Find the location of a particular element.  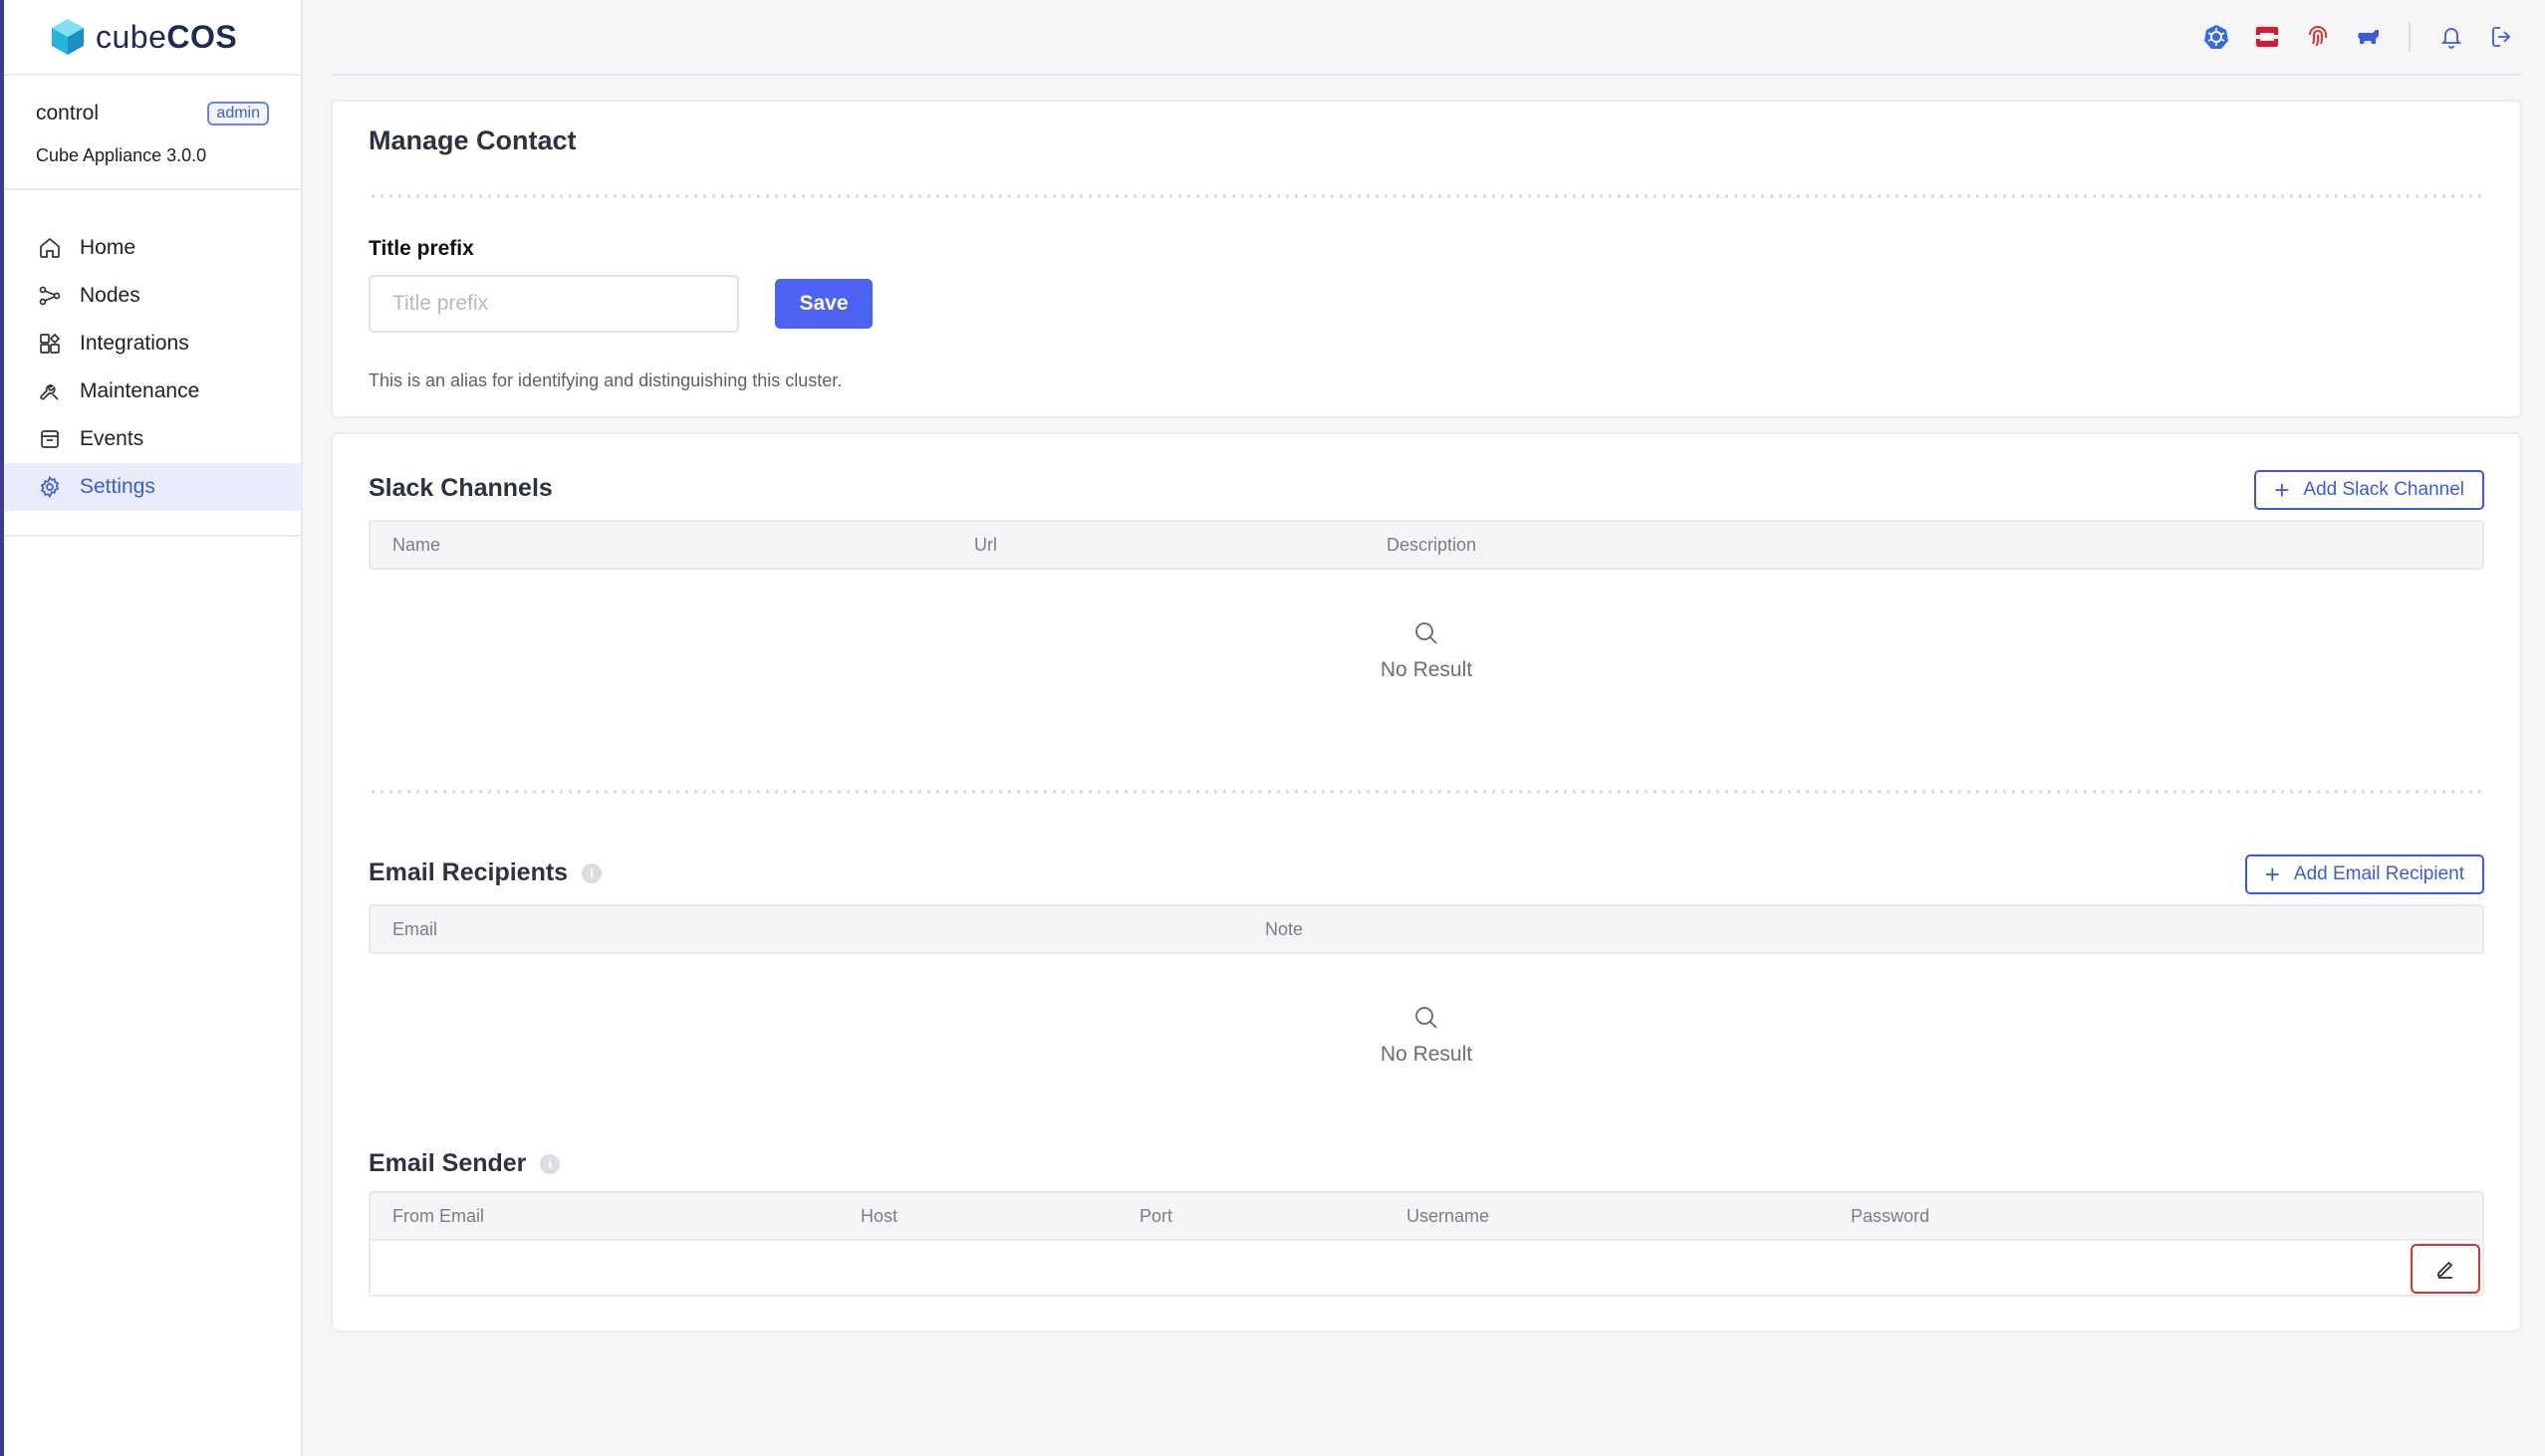

notifications-button is located at coordinates (2451, 37).